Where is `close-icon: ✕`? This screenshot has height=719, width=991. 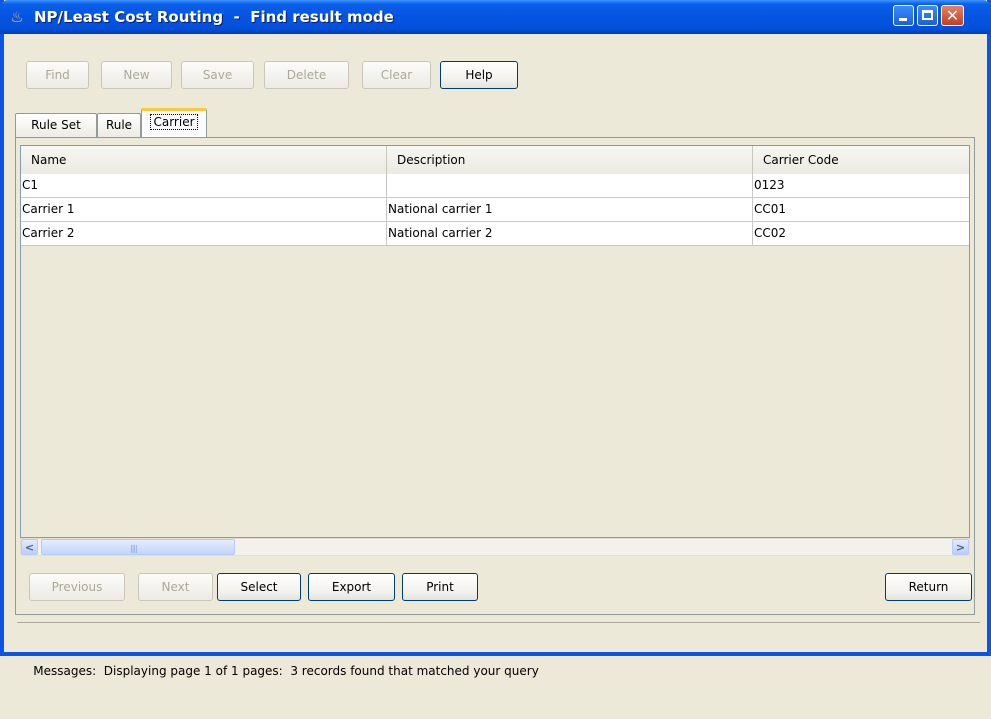 close-icon: ✕ is located at coordinates (952, 15).